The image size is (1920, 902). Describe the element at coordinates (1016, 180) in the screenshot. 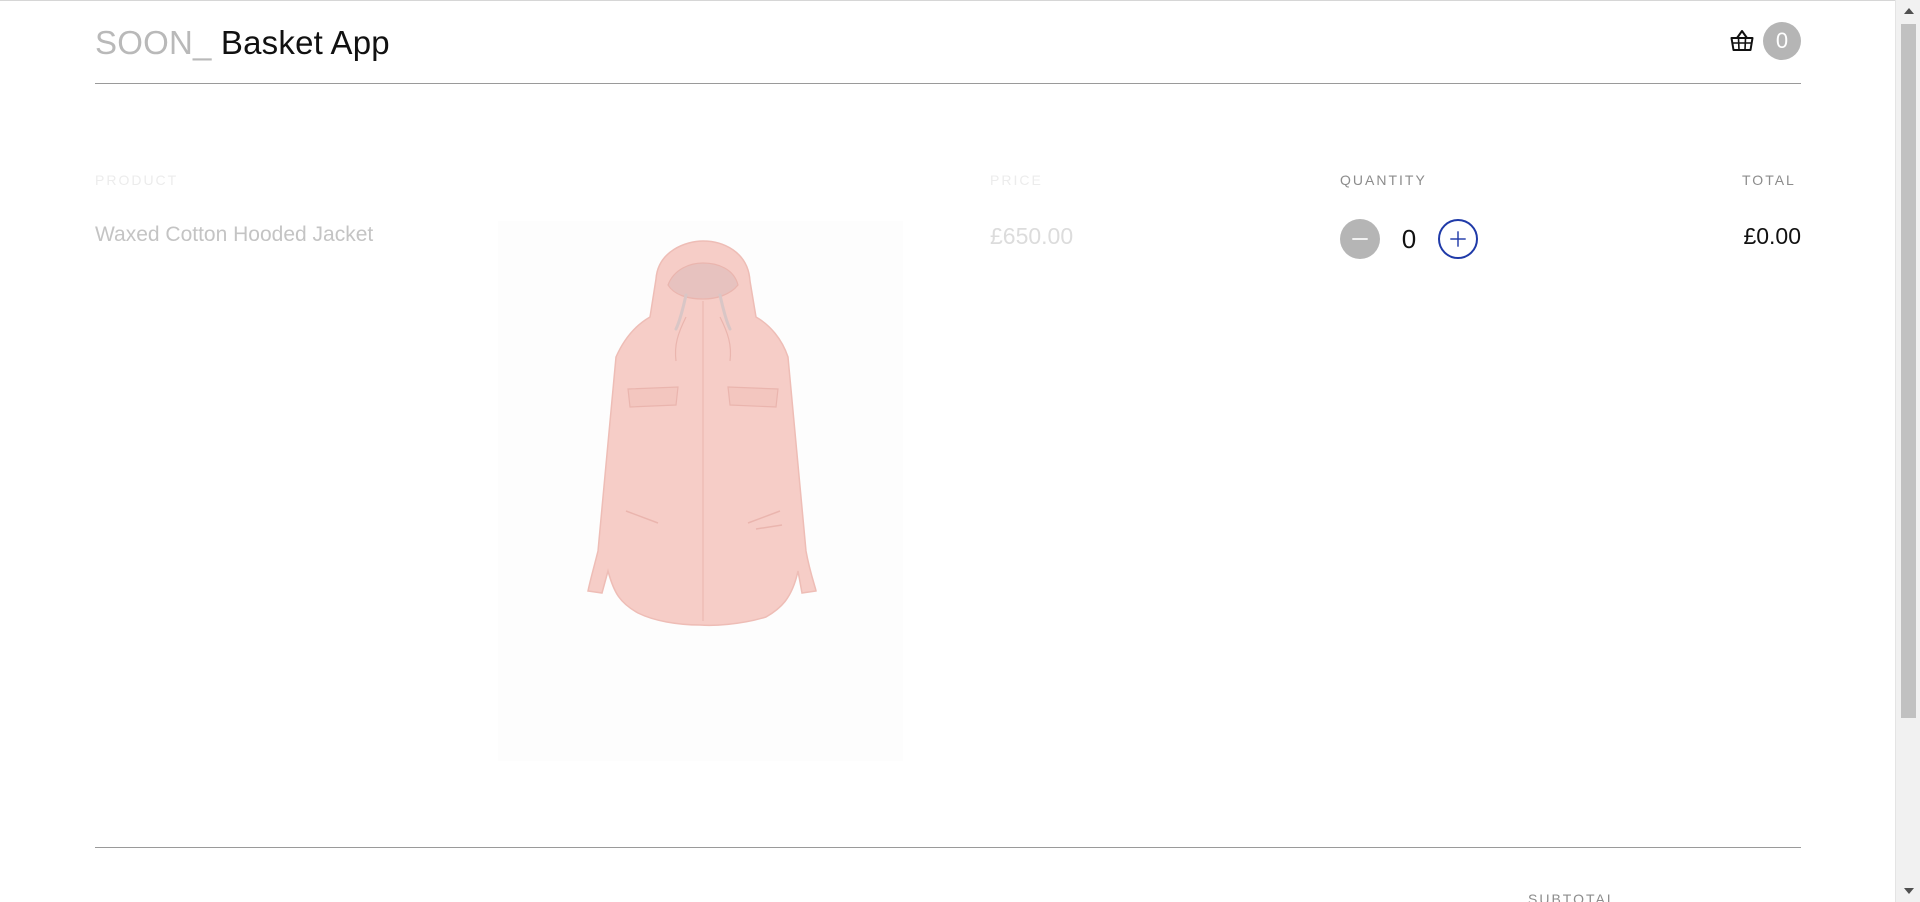

I see `column-header-price: PRICE` at that location.